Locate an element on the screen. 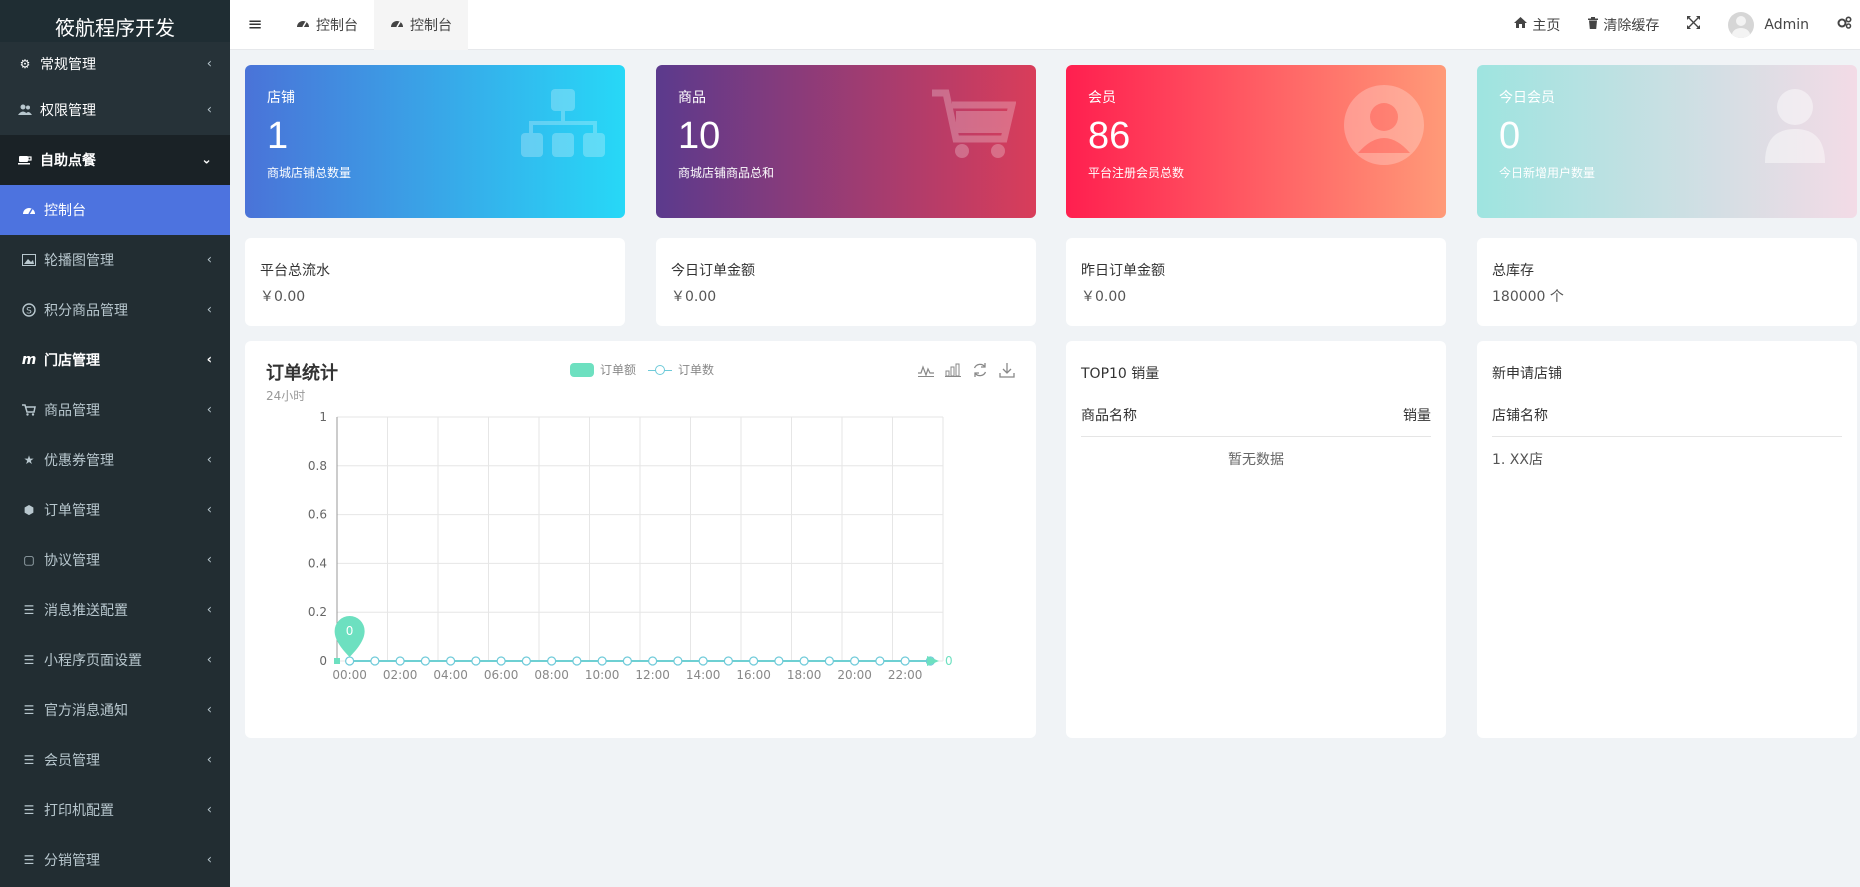  fullscreen-icon is located at coordinates (1694, 24).